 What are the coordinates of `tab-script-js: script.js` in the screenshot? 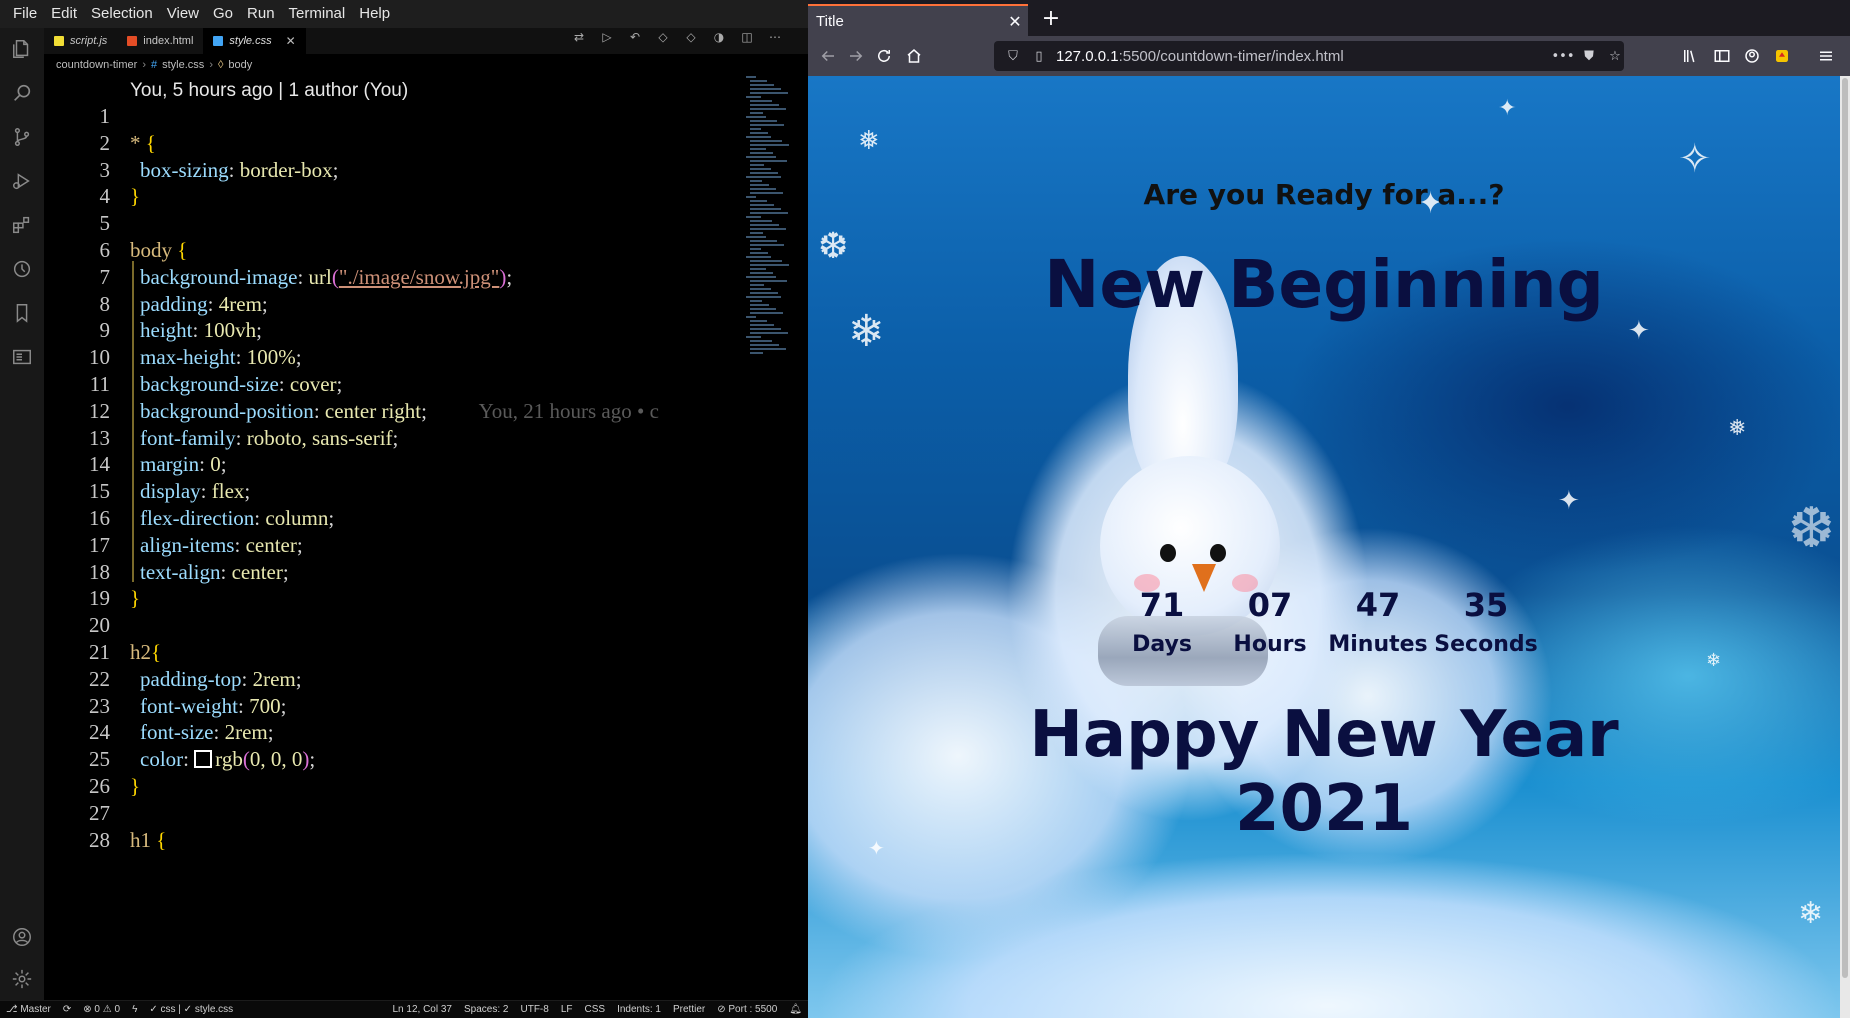 It's located at (80, 41).